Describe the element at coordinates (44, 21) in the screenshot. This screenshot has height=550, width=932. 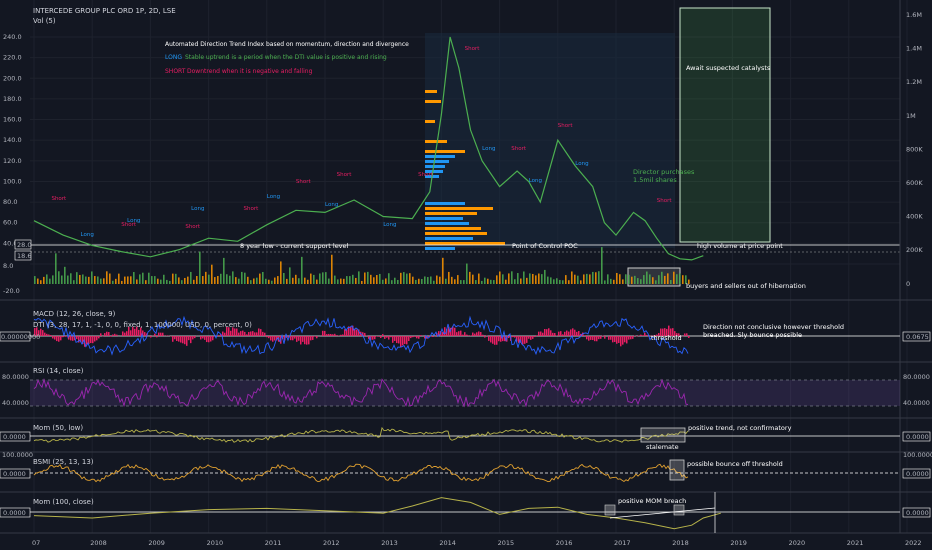
I see `volume-label: Vol (5)` at that location.